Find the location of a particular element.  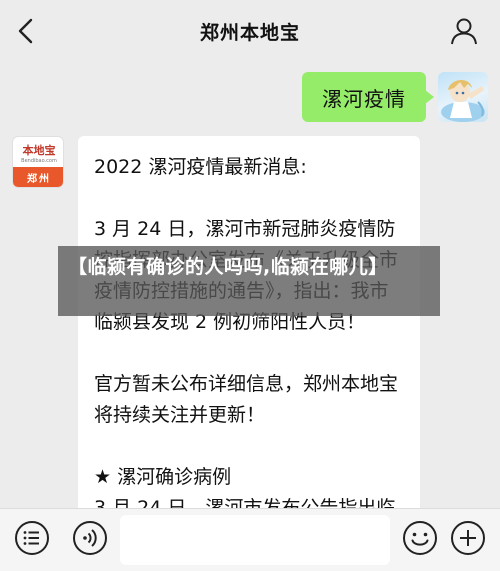

outgoing-message: 漯河疫情 is located at coordinates (395, 97).